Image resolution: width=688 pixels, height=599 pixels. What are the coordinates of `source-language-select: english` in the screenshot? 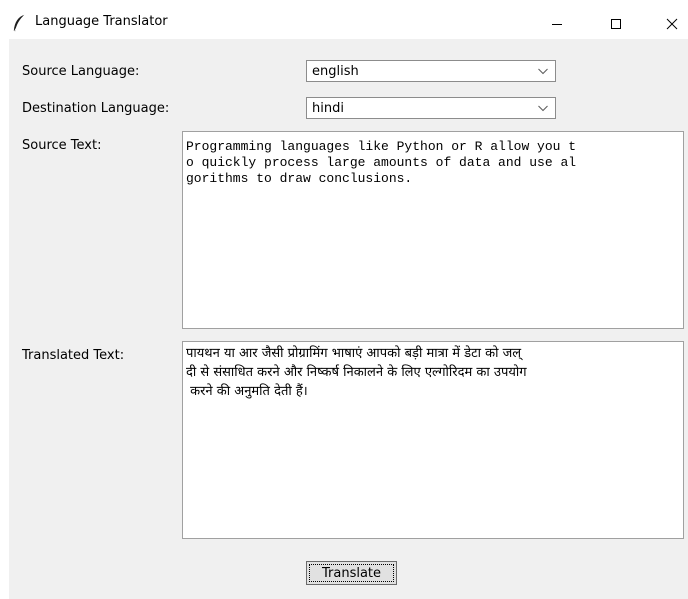 It's located at (431, 71).